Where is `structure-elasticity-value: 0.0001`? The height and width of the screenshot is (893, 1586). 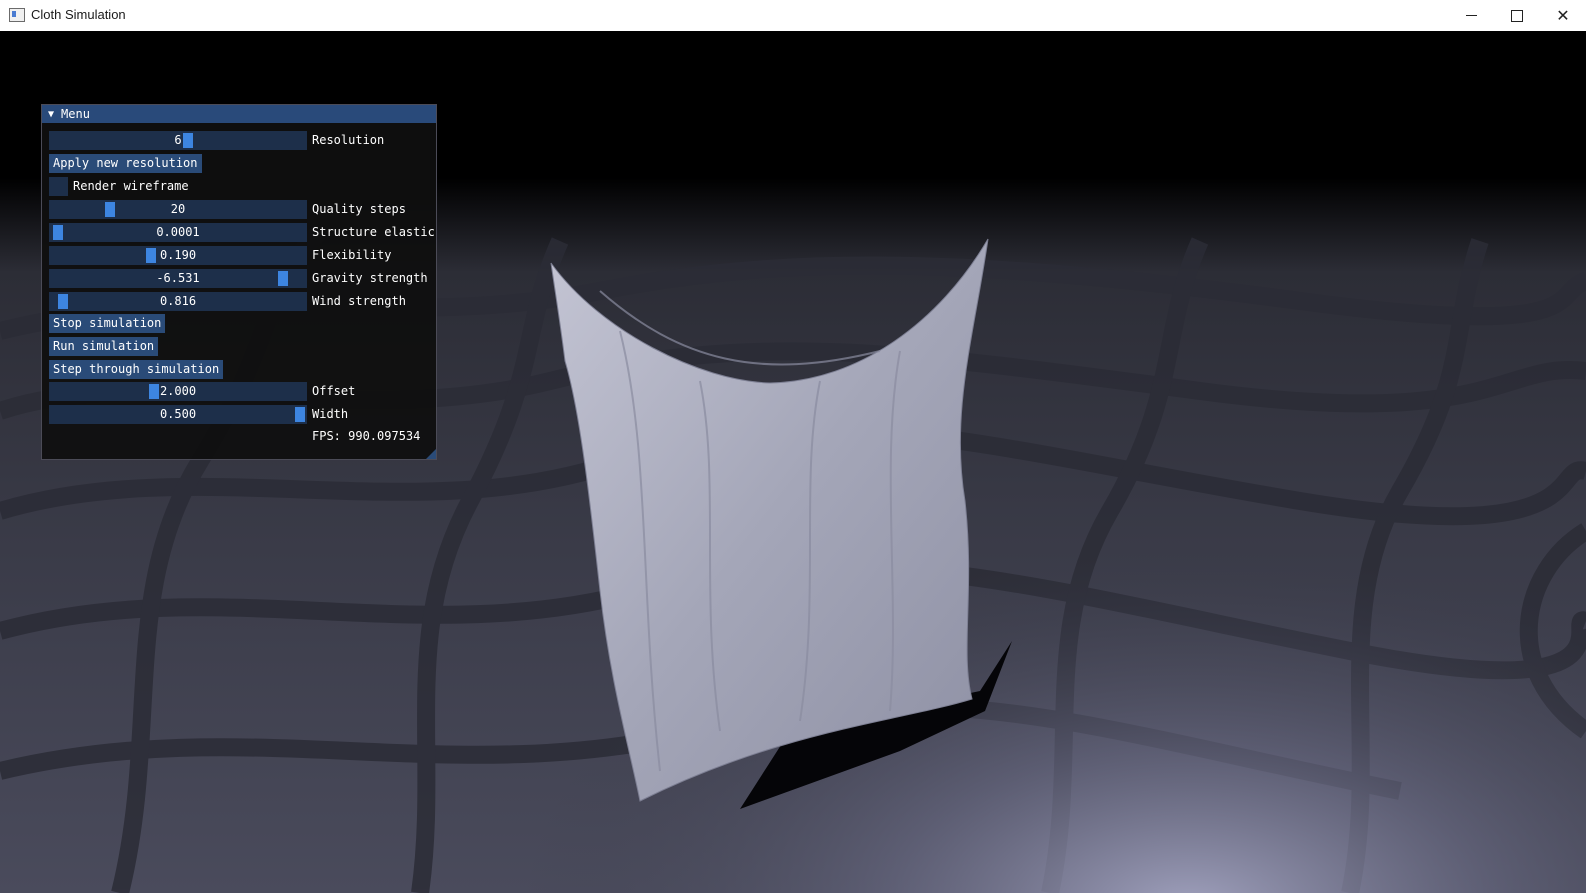 structure-elasticity-value: 0.0001 is located at coordinates (178, 232).